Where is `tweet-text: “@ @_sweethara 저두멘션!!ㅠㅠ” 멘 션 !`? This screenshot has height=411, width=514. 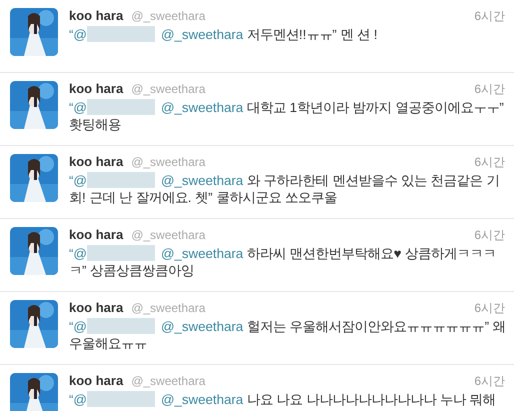 tweet-text: “@ @_sweethara 저두멘션!!ㅠㅠ” 멘 션 ! is located at coordinates (223, 34).